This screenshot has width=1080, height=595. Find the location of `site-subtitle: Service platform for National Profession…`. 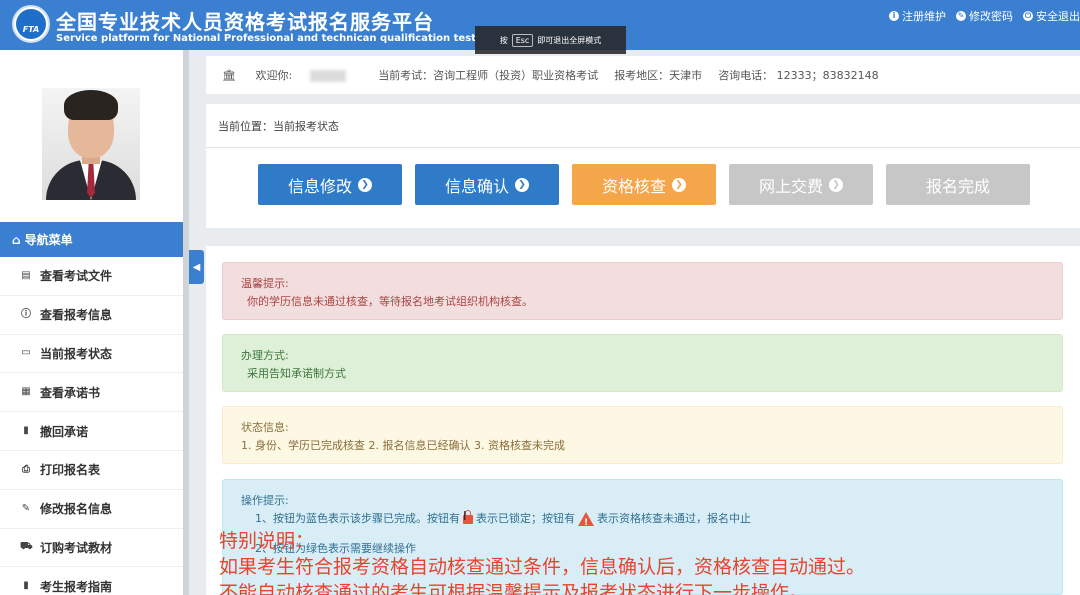

site-subtitle: Service platform for National Profession… is located at coordinates (266, 38).